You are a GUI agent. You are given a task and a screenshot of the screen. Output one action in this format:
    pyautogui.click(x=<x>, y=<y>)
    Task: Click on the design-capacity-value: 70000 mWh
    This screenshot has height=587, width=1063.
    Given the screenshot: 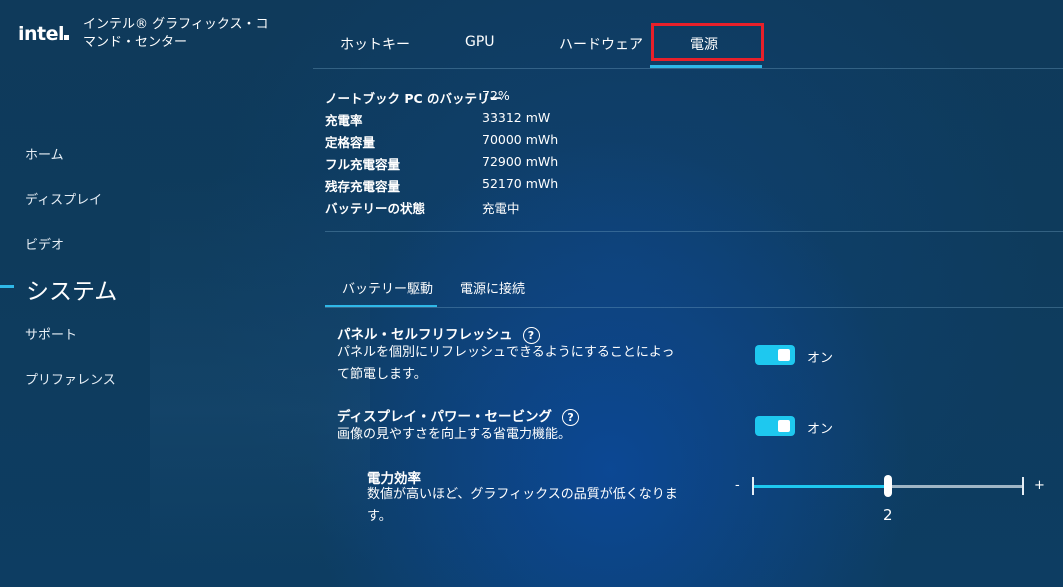 What is the action you would take?
    pyautogui.click(x=520, y=139)
    